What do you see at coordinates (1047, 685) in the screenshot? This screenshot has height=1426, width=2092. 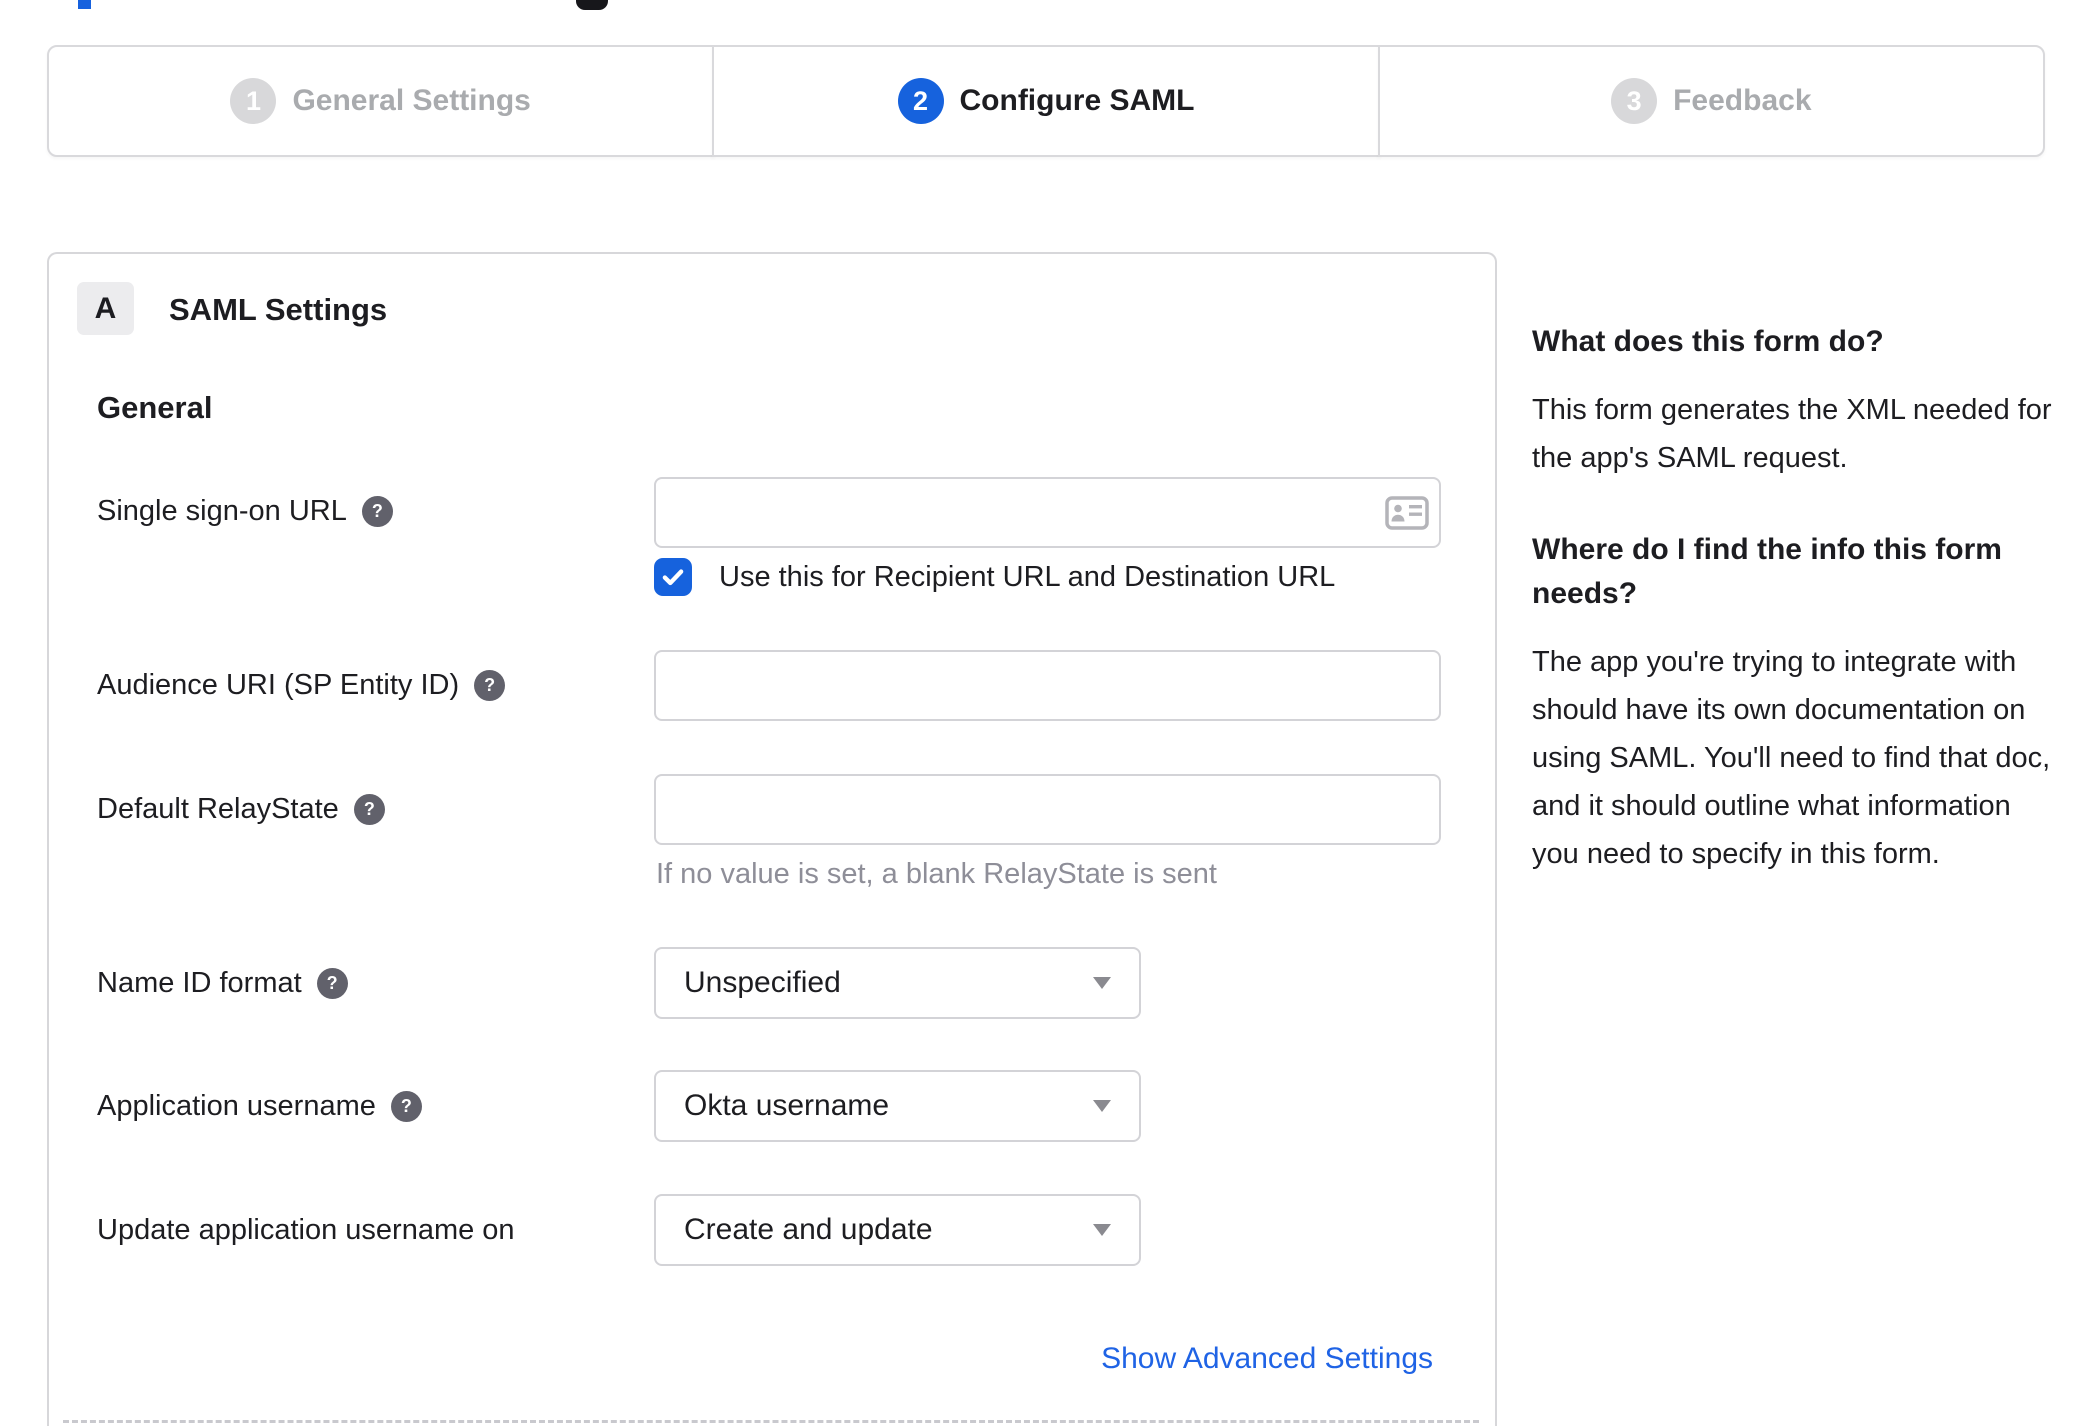 I see `audience-uri-input` at bounding box center [1047, 685].